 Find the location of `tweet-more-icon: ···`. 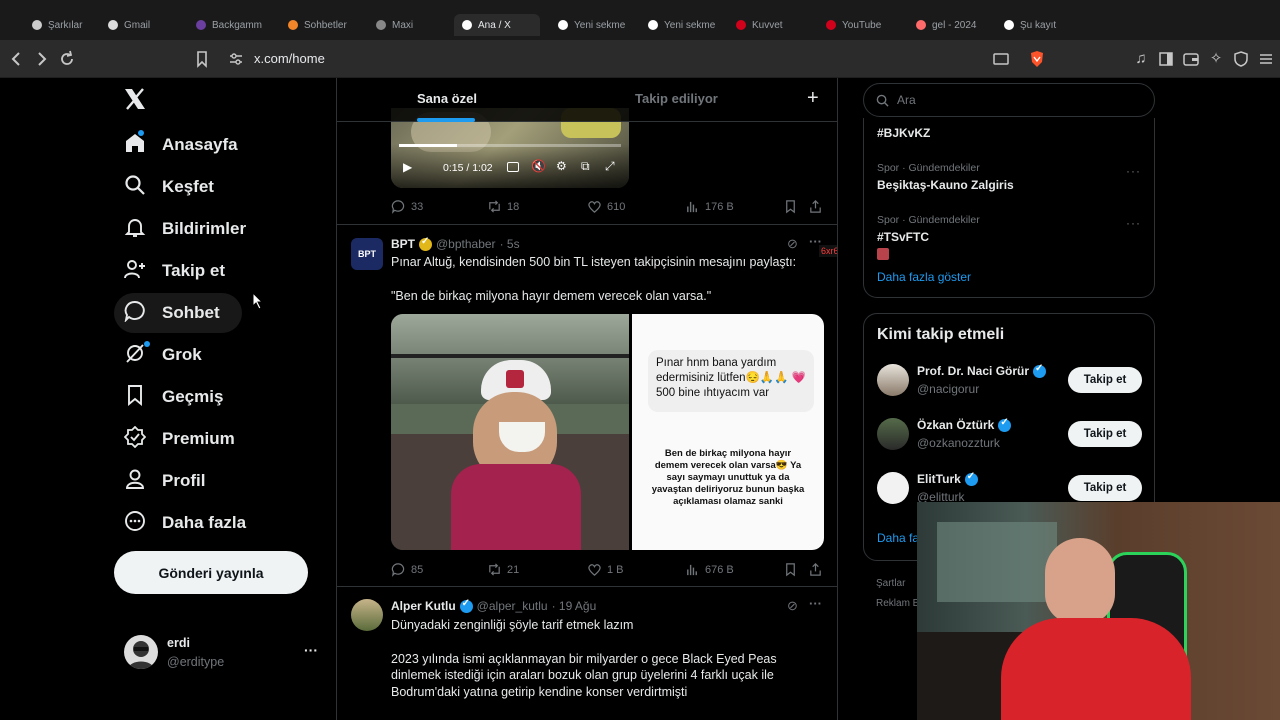

tweet-more-icon: ··· is located at coordinates (815, 603).